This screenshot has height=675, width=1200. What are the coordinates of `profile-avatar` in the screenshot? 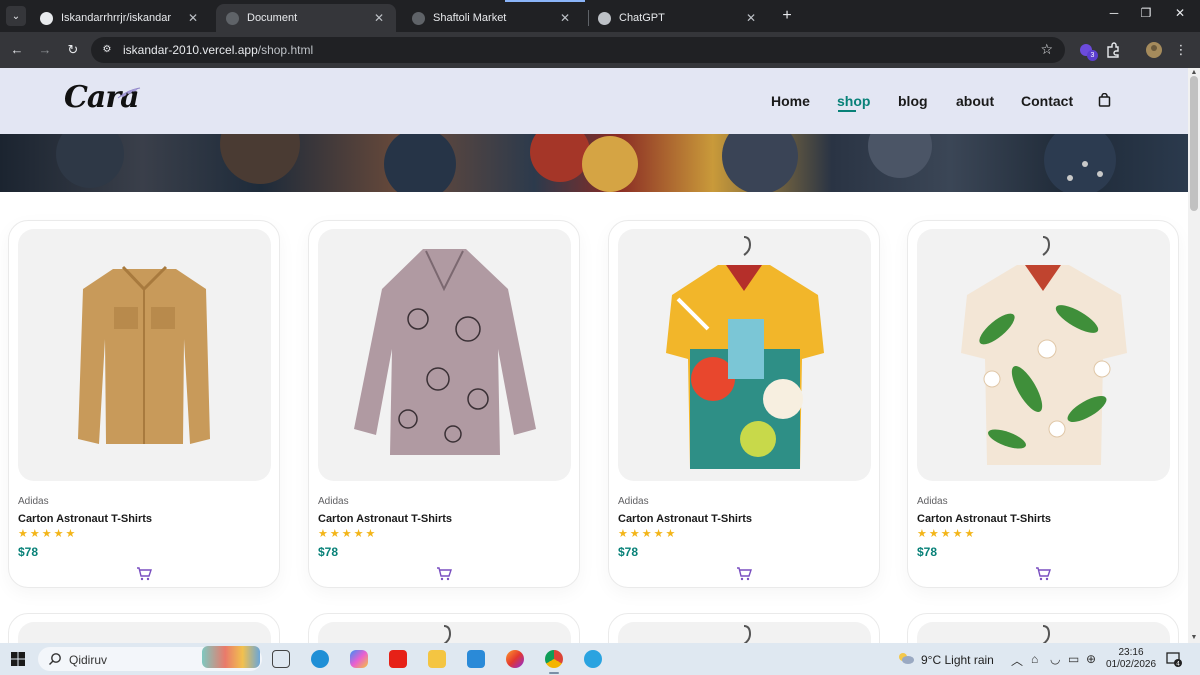 It's located at (1154, 50).